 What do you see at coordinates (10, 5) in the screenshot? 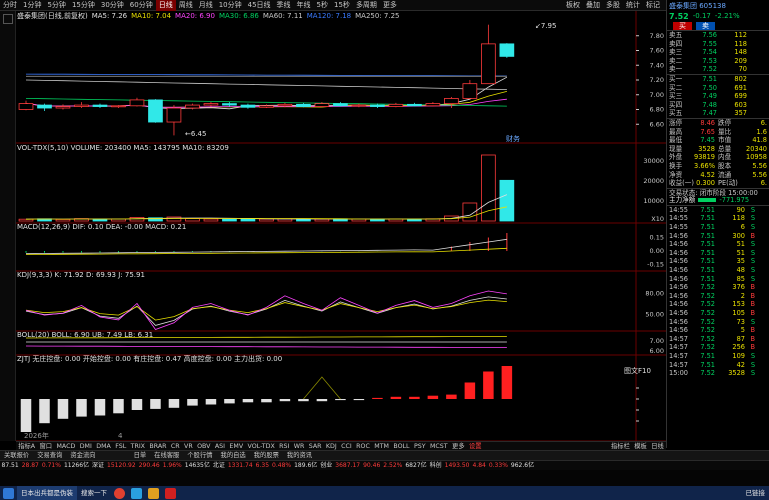
I see `period-tab: 分时` at bounding box center [10, 5].